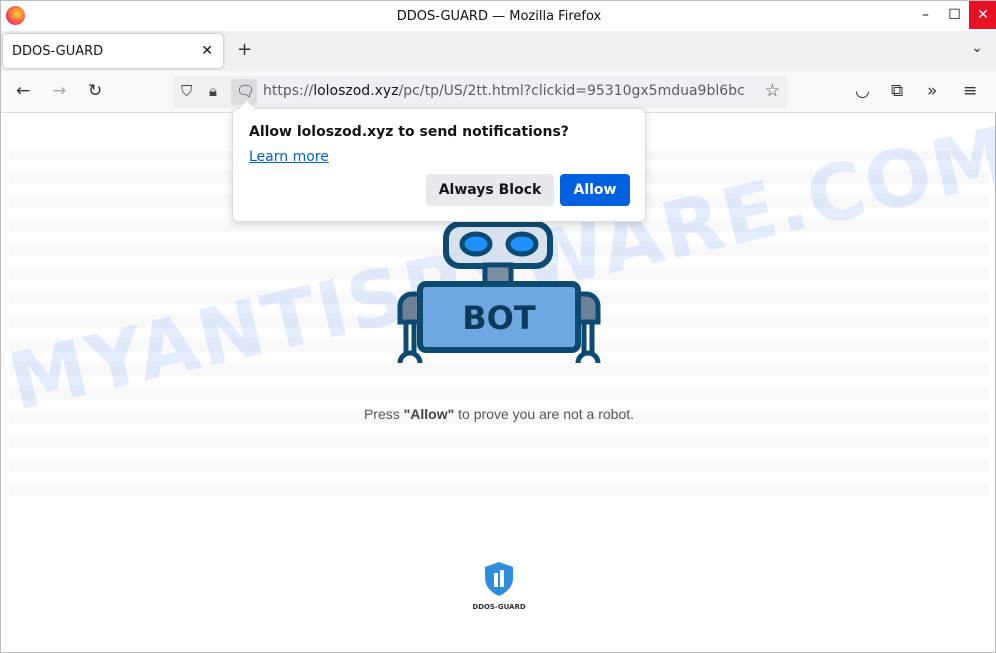 The image size is (996, 653). Describe the element at coordinates (207, 51) in the screenshot. I see `close-tab-icon: ✕` at that location.